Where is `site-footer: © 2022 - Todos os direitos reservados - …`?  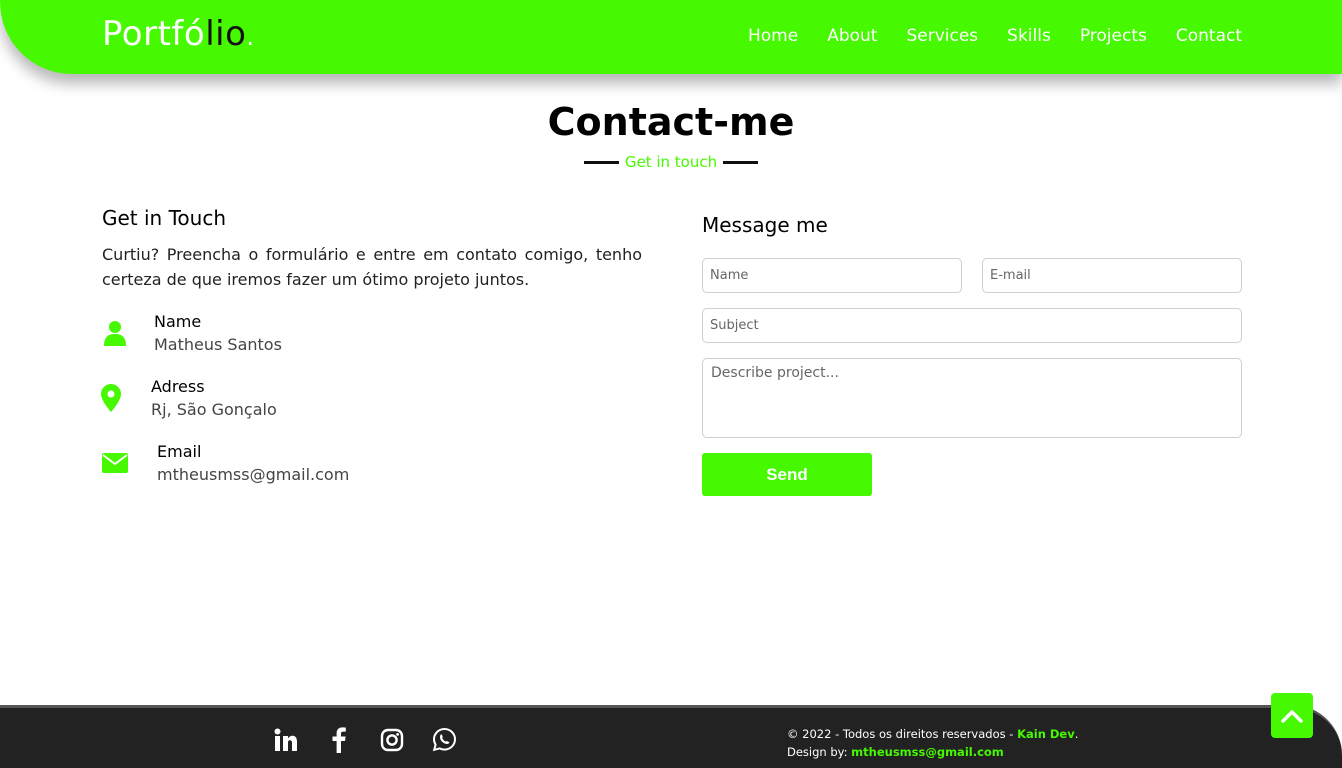 site-footer: © 2022 - Todos os direitos reservados - … is located at coordinates (671, 736).